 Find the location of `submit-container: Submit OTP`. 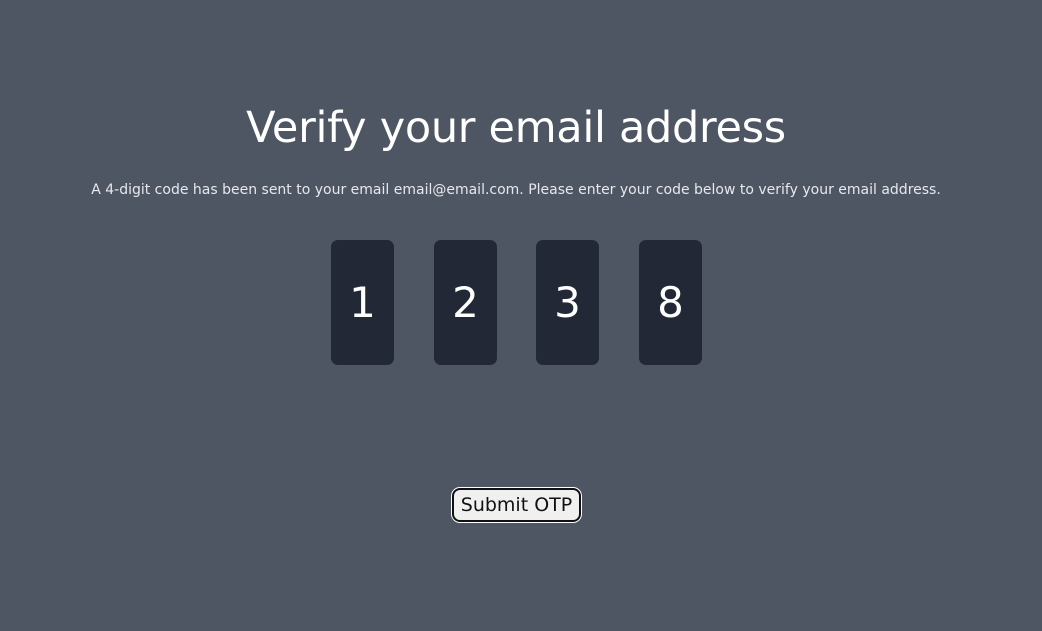

submit-container: Submit OTP is located at coordinates (516, 505).